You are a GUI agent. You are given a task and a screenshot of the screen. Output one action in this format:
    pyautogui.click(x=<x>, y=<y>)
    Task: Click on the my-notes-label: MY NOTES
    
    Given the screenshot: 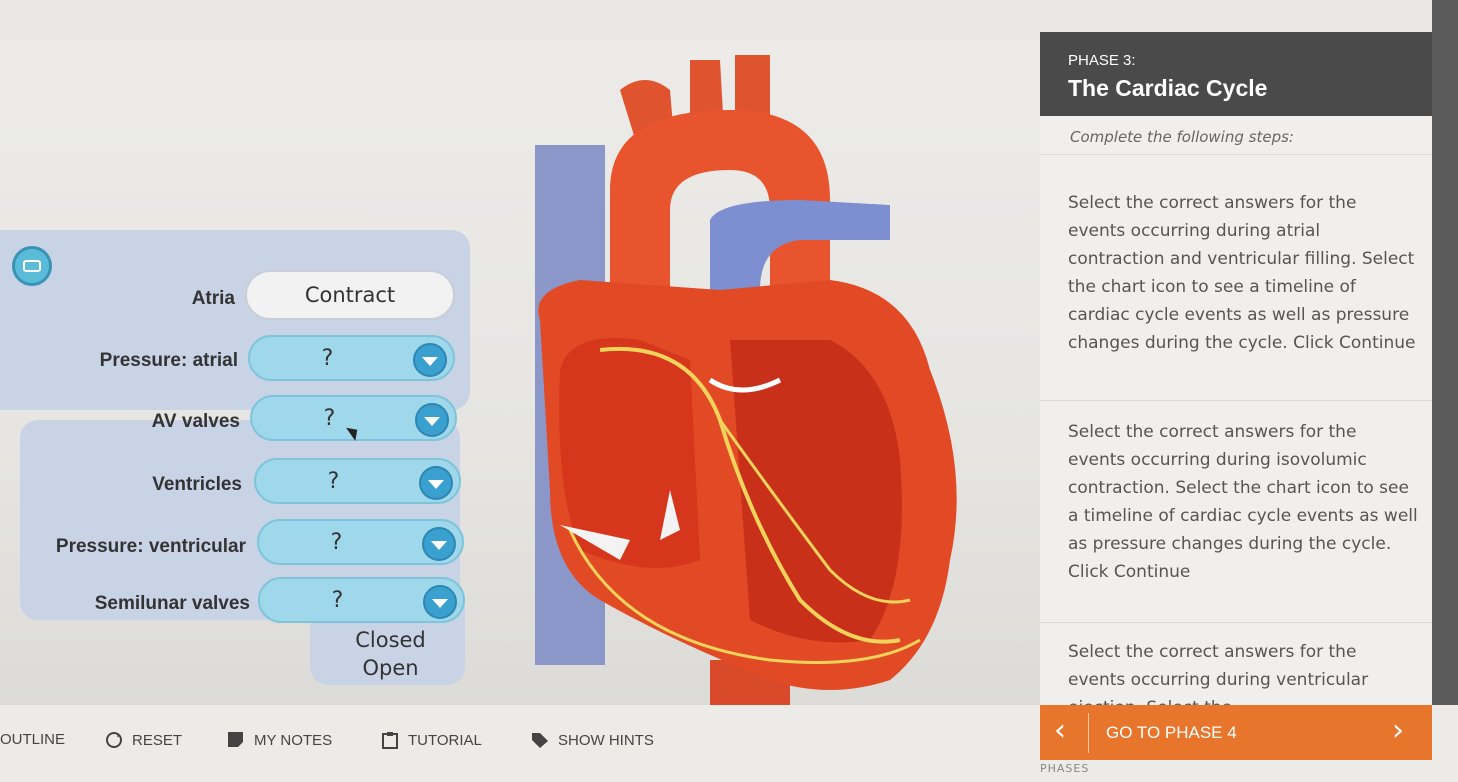 What is the action you would take?
    pyautogui.click(x=293, y=740)
    